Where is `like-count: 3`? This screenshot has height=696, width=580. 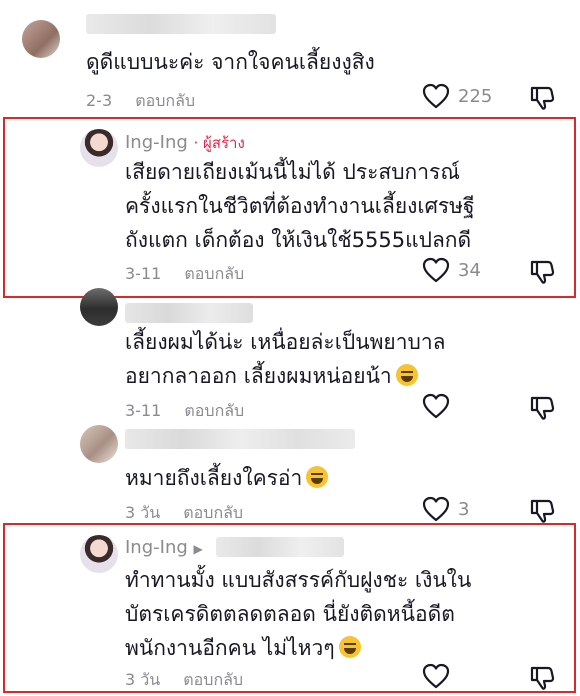
like-count: 3 is located at coordinates (464, 509).